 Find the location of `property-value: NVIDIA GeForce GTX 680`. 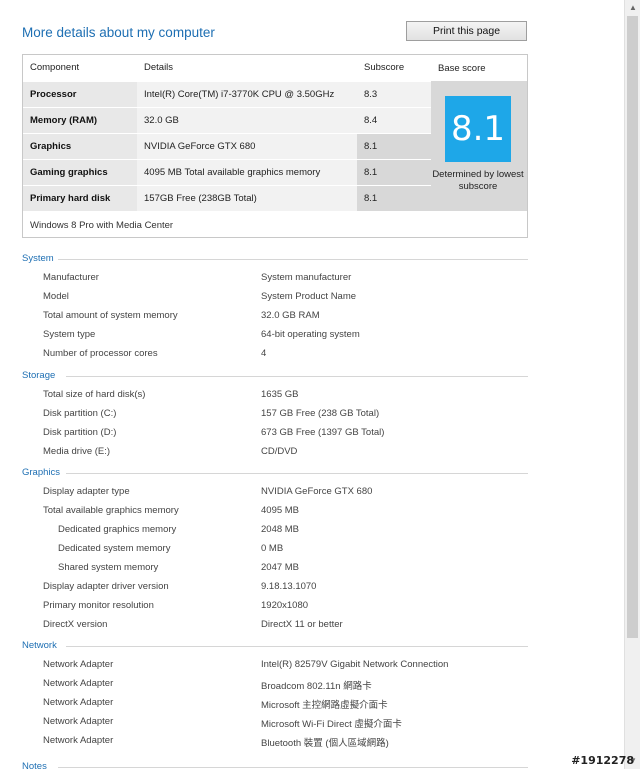

property-value: NVIDIA GeForce GTX 680 is located at coordinates (317, 491).